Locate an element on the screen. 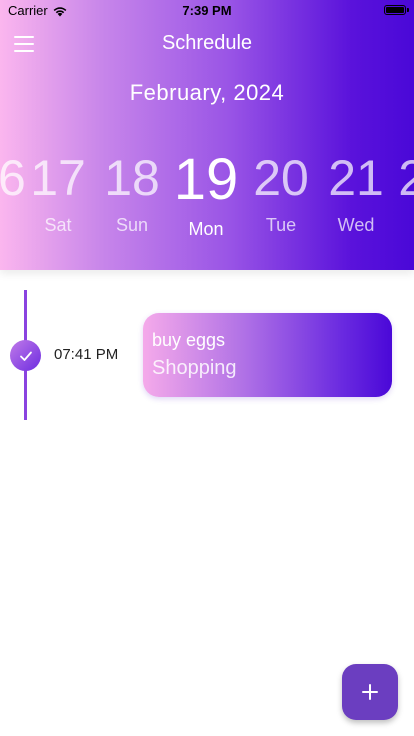  date-item-18: 18 Sun is located at coordinates (132, 194).